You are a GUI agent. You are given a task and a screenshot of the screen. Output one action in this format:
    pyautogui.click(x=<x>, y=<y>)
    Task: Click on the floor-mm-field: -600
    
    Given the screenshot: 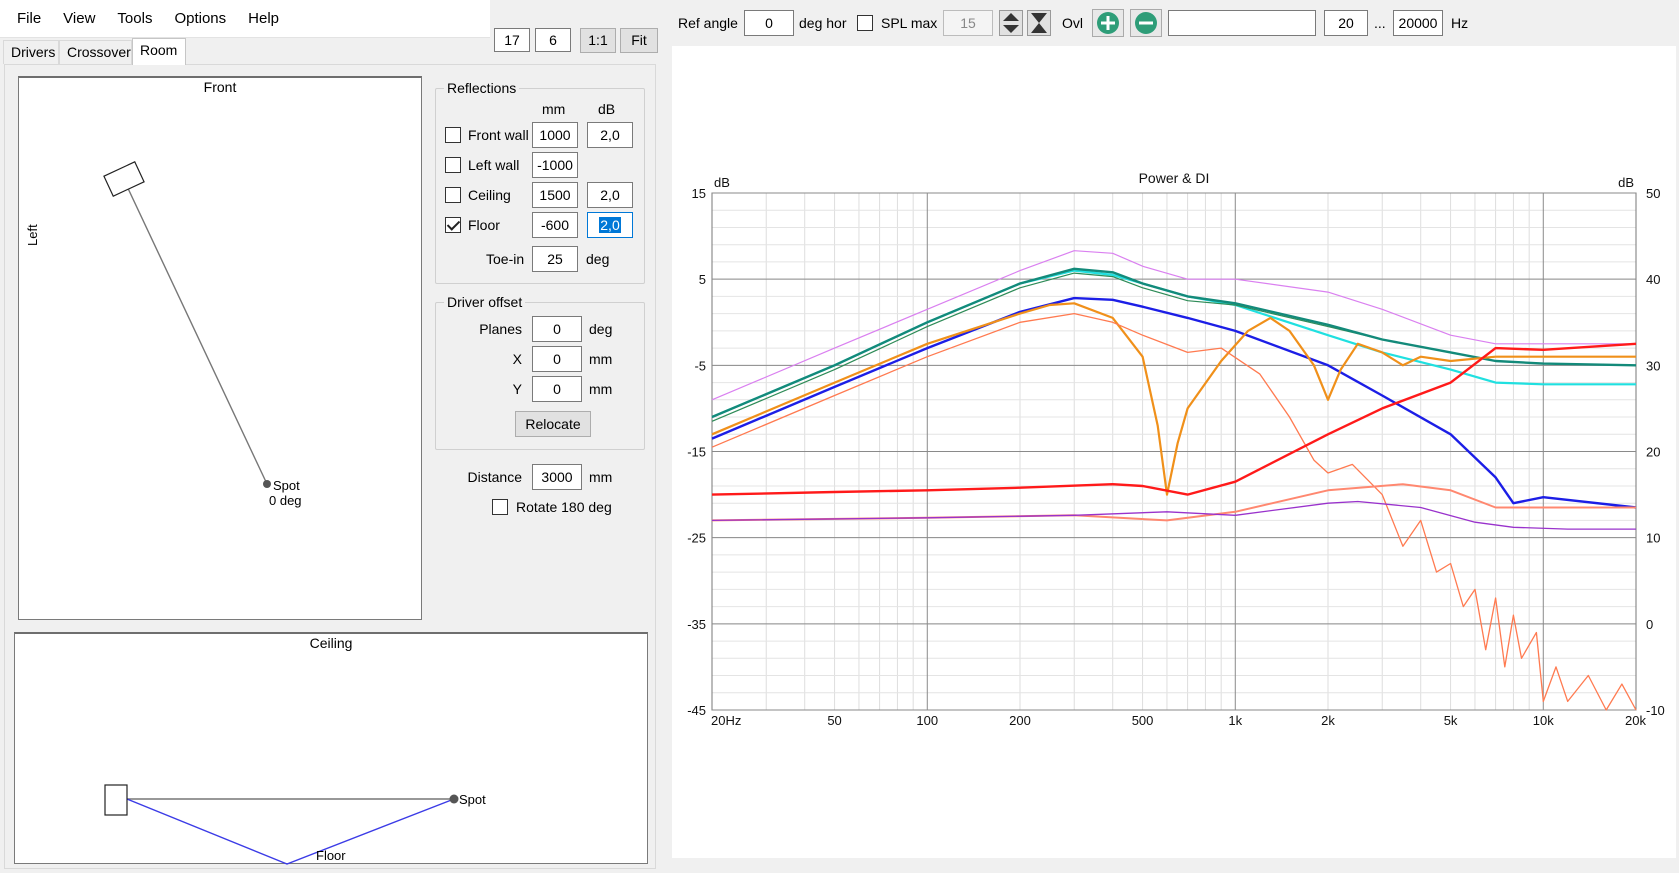 What is the action you would take?
    pyautogui.click(x=555, y=225)
    